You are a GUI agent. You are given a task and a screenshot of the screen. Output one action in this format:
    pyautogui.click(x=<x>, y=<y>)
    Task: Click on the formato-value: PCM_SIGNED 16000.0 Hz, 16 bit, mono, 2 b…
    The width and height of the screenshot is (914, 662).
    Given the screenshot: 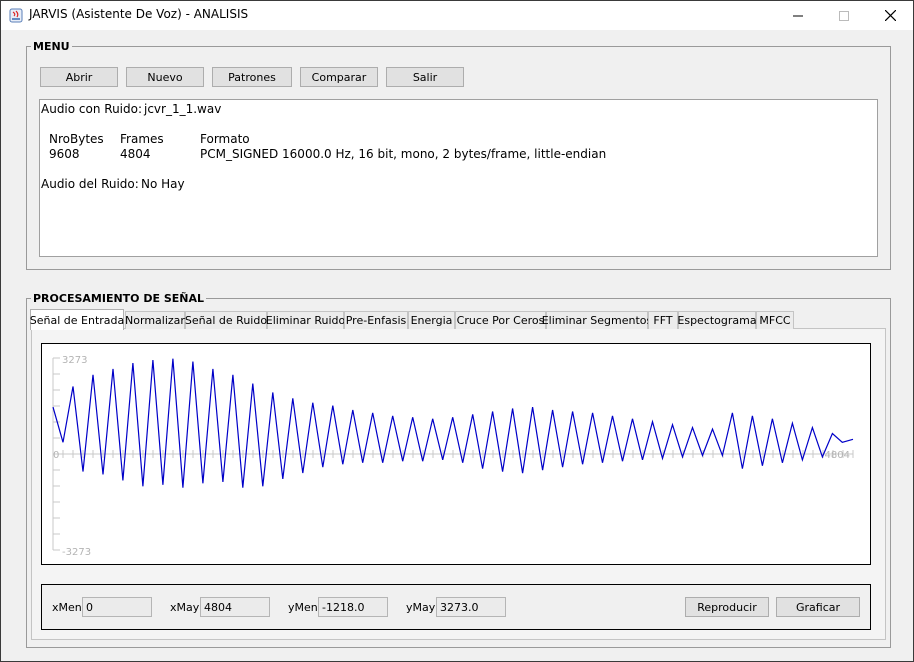 What is the action you would take?
    pyautogui.click(x=403, y=154)
    